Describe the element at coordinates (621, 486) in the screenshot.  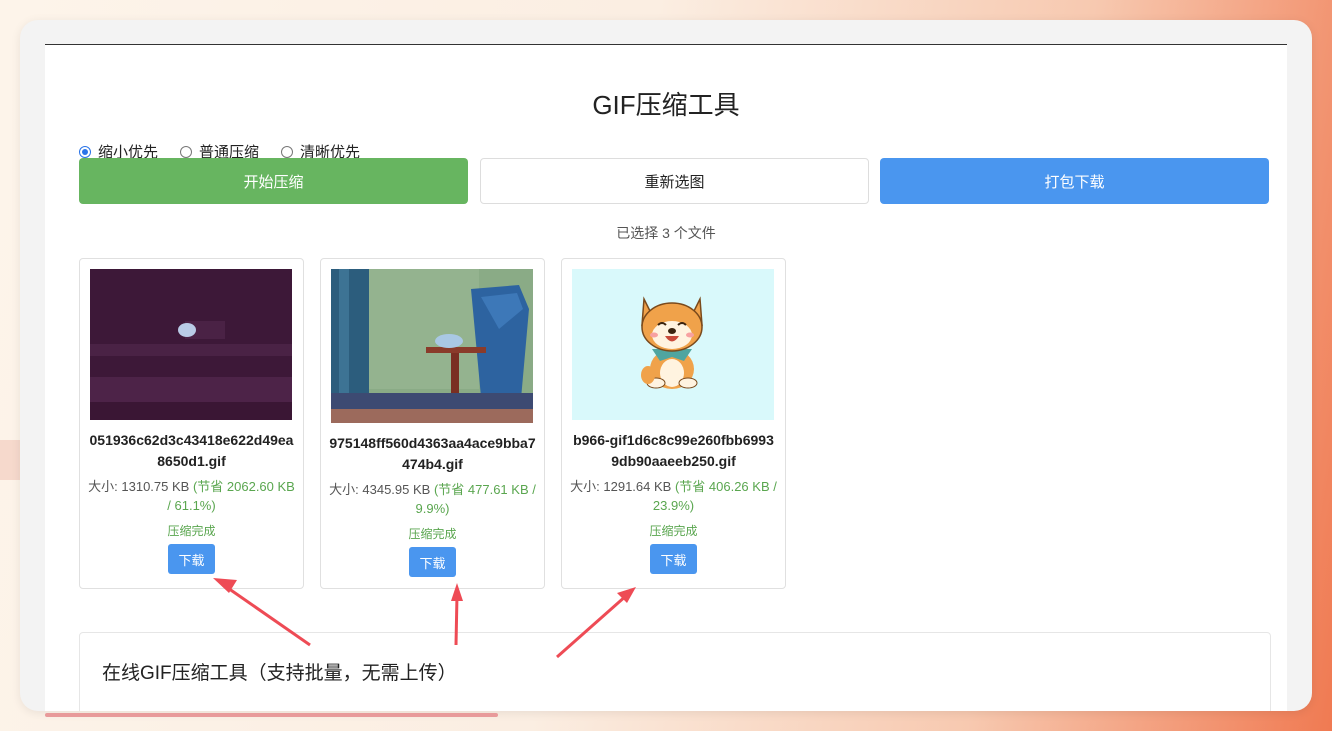
I see `size-value: 大小: 1291.64 KB` at that location.